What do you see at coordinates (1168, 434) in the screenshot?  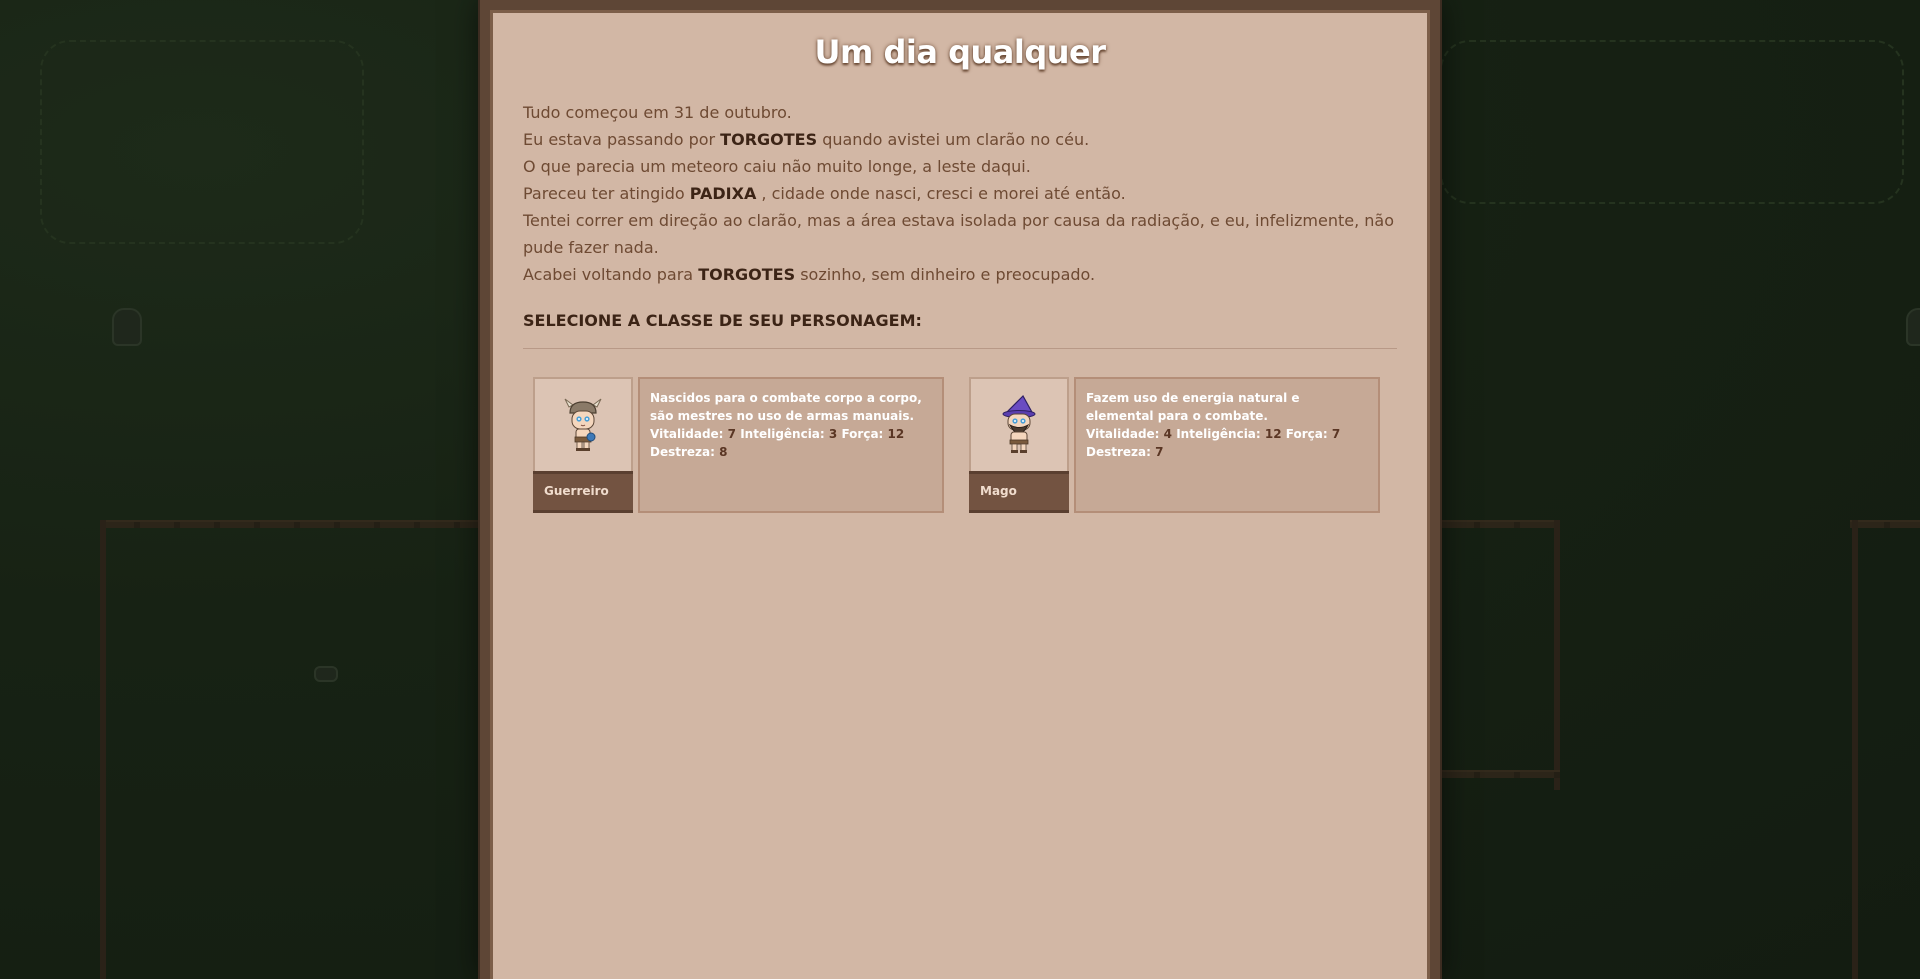 I see `stat-vitality-value: 4` at bounding box center [1168, 434].